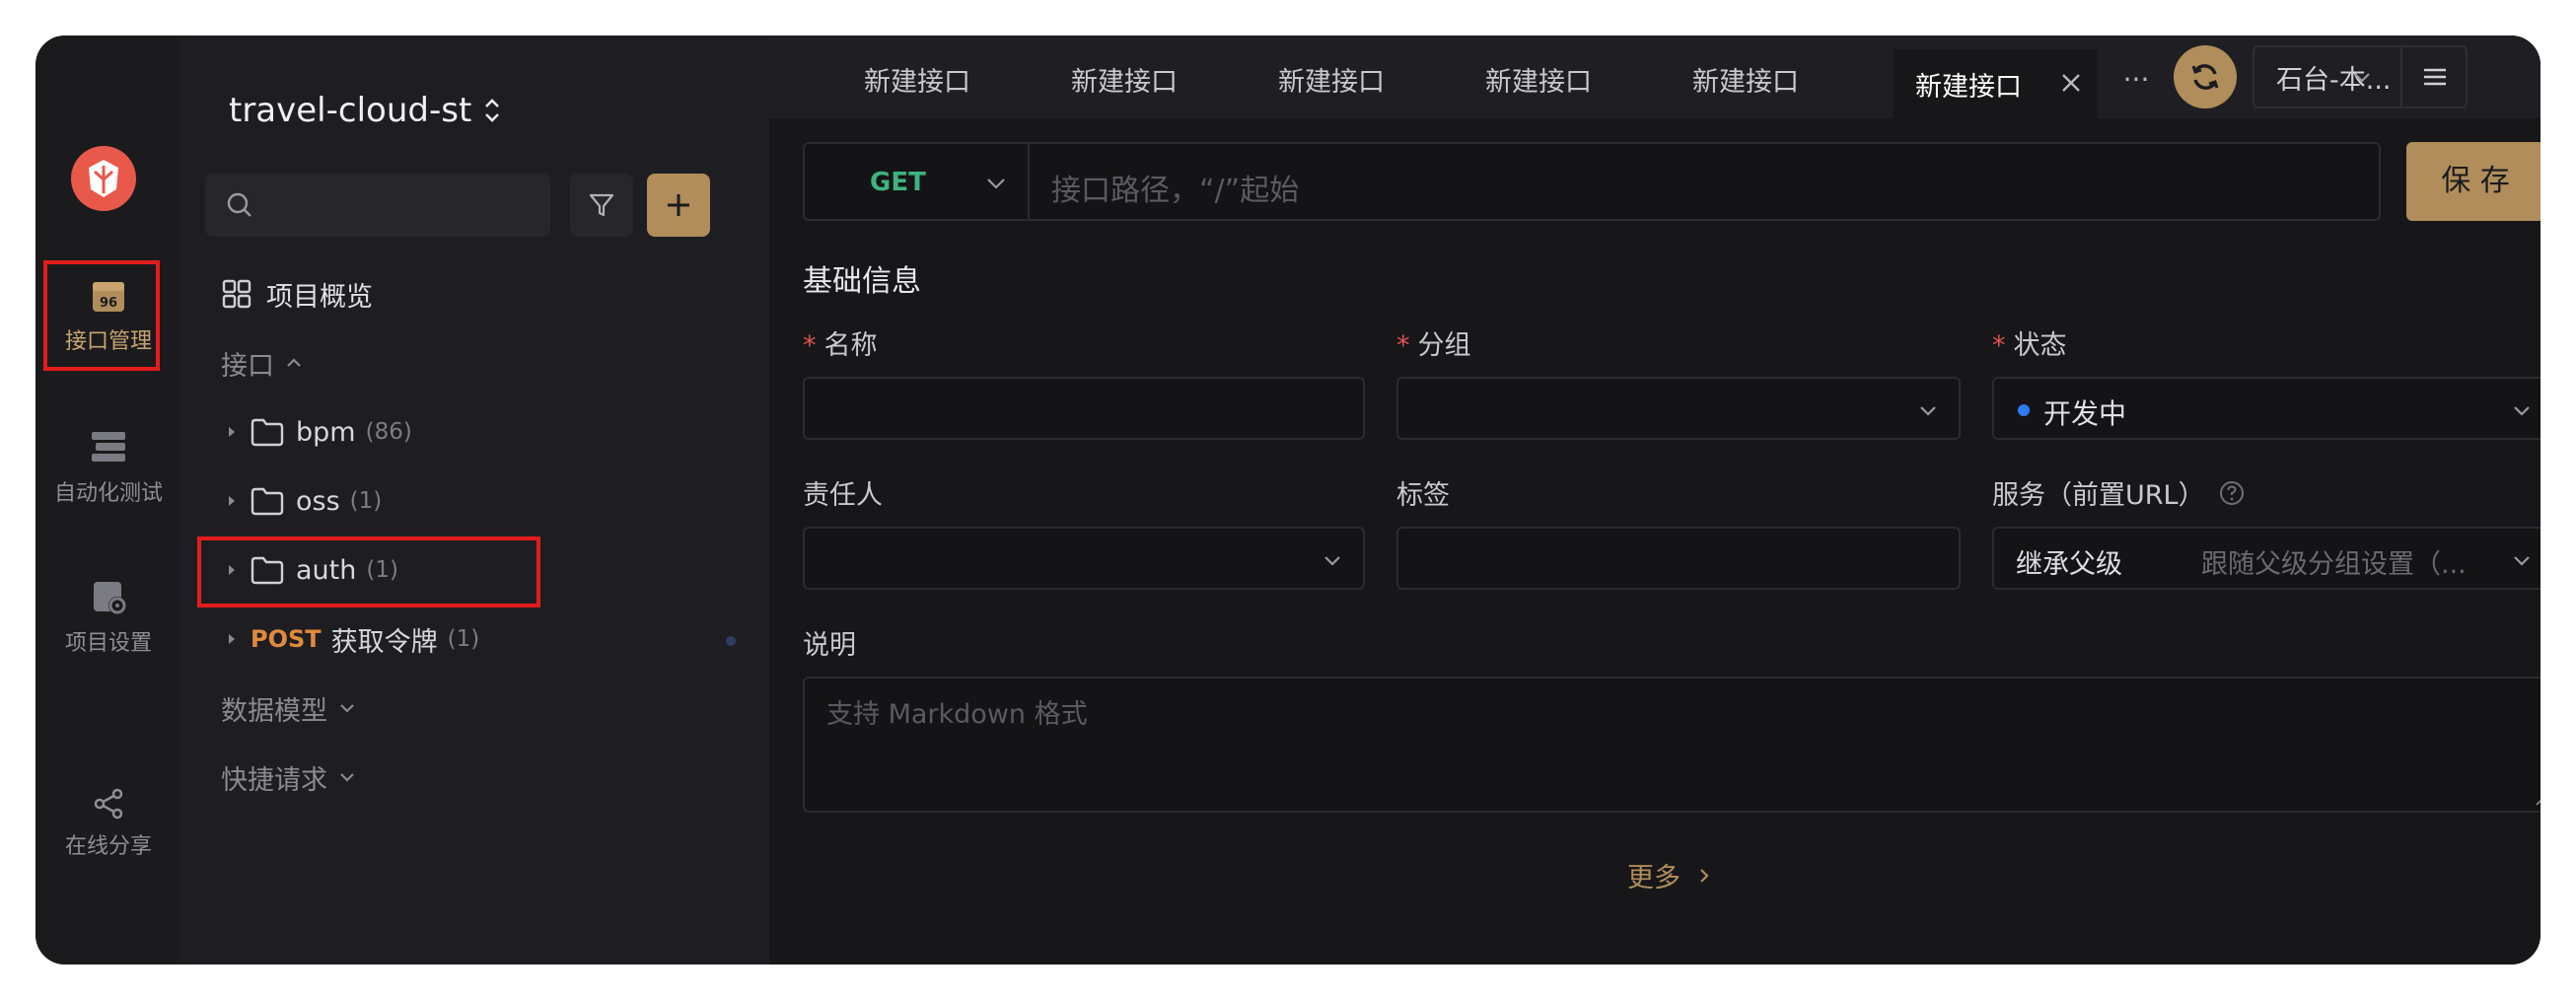 The image size is (2576, 1000). What do you see at coordinates (286, 639) in the screenshot?
I see `method-badge: POST` at bounding box center [286, 639].